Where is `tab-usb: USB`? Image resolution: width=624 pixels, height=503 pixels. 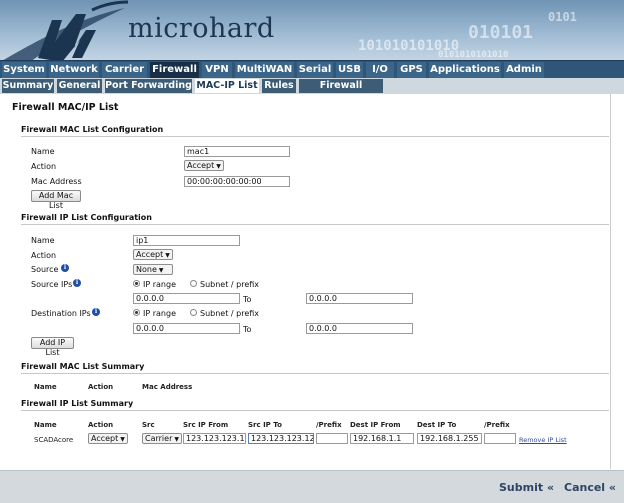 tab-usb: USB is located at coordinates (349, 70).